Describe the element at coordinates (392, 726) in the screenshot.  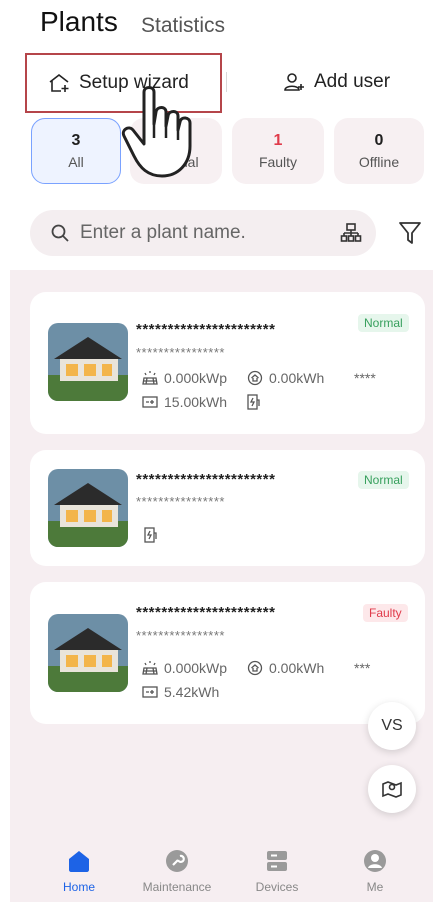
I see `vs-button: VS` at that location.